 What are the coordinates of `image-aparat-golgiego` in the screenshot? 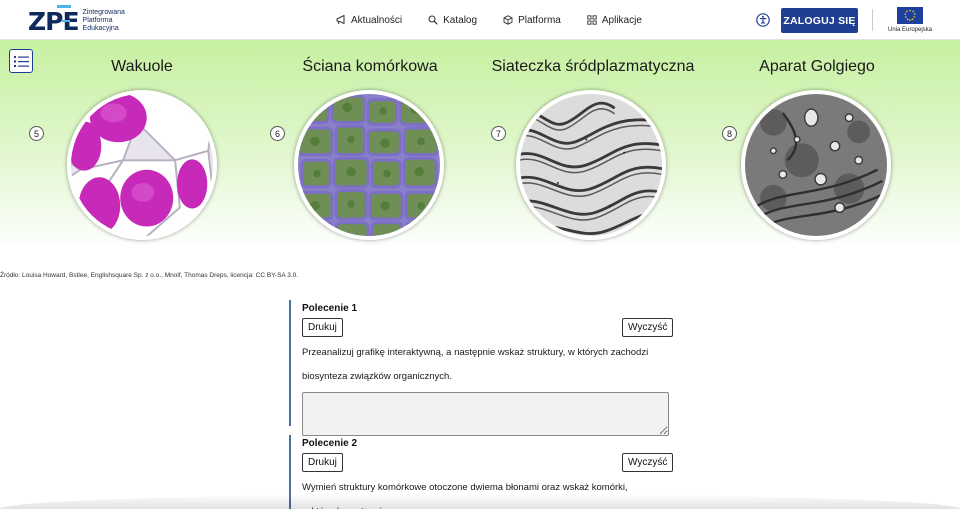 It's located at (816, 165).